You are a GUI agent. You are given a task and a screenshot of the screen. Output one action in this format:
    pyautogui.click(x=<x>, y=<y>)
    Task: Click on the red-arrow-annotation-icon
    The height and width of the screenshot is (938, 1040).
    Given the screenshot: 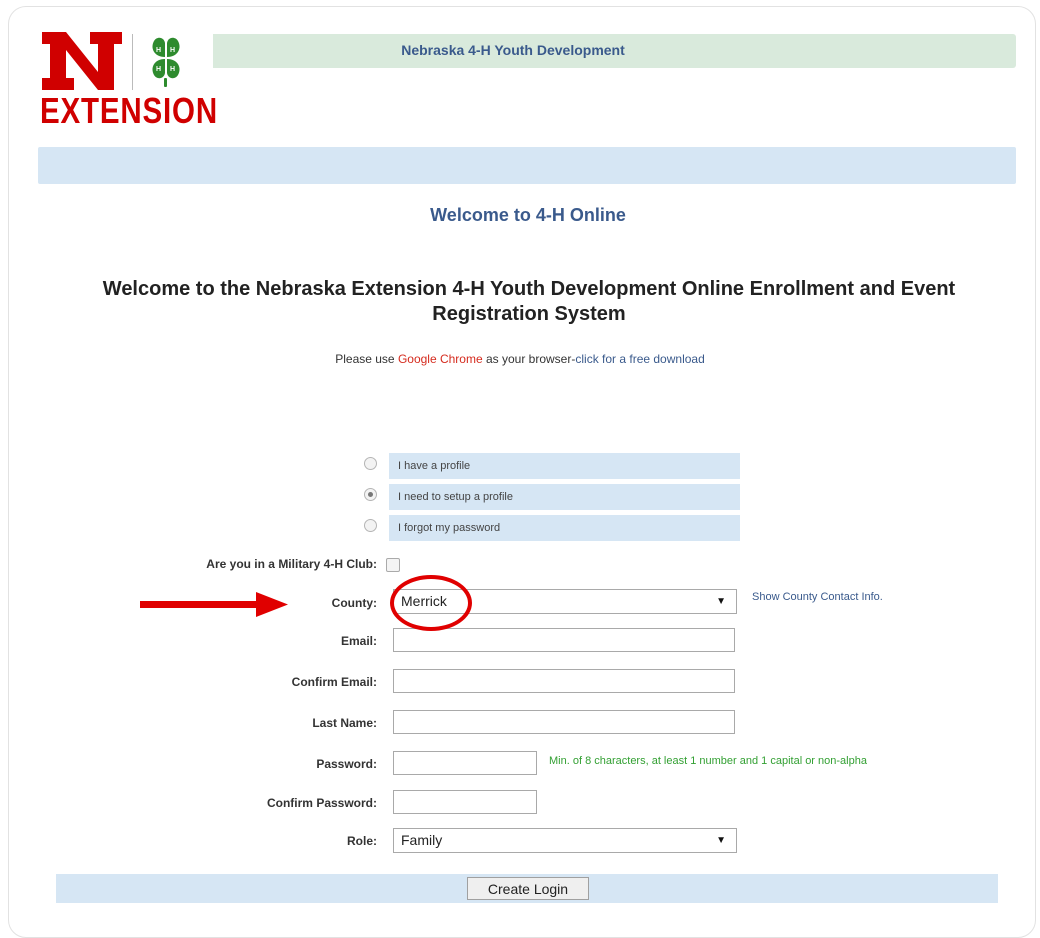 What is the action you would take?
    pyautogui.click(x=214, y=604)
    